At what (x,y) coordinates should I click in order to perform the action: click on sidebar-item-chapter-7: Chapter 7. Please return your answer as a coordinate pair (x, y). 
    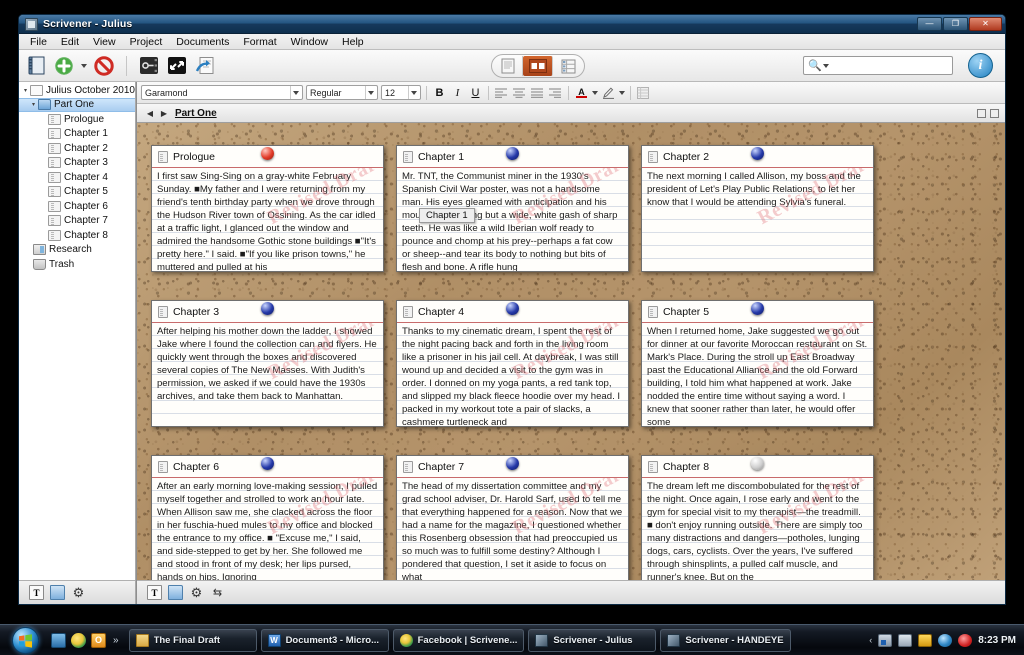
    Looking at the image, I should click on (77, 221).